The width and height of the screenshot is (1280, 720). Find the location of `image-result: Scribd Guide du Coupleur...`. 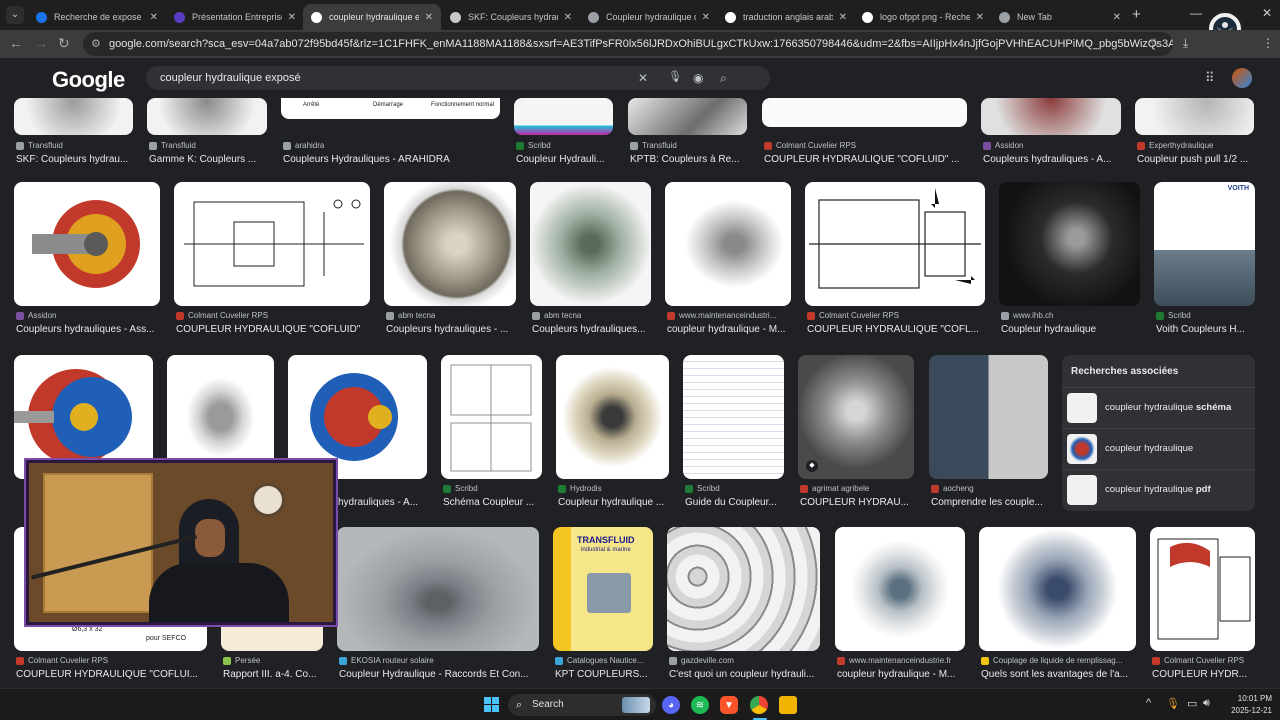

image-result: Scribd Guide du Coupleur... is located at coordinates (733, 435).